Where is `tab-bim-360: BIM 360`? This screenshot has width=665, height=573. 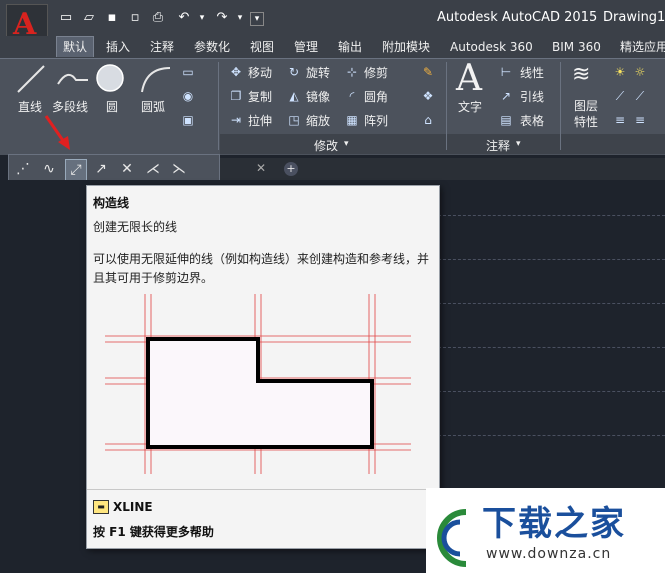
tab-bim-360: BIM 360 is located at coordinates (576, 47).